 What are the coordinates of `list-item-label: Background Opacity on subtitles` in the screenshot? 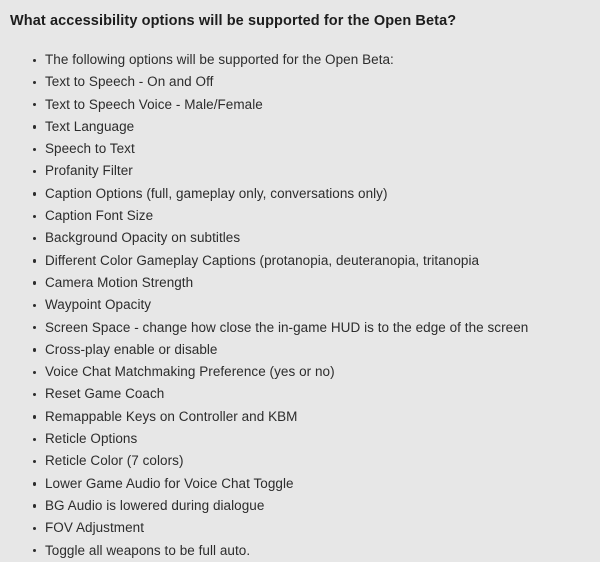 It's located at (143, 238).